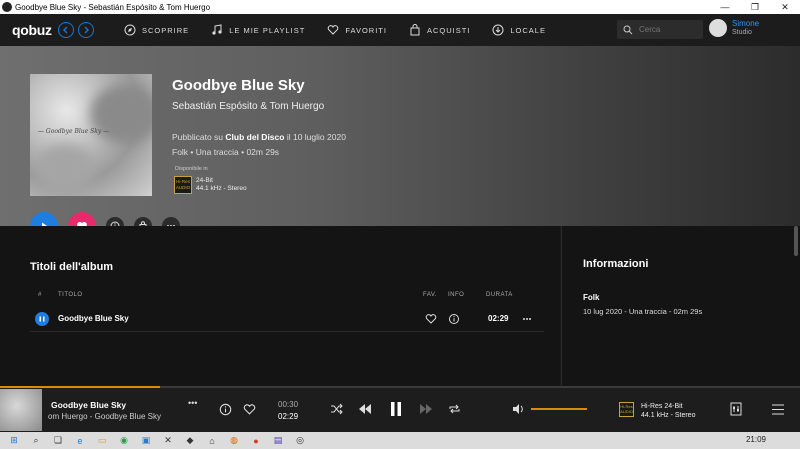  I want to click on nav-label: LE MIE PLAYLIST, so click(267, 30).